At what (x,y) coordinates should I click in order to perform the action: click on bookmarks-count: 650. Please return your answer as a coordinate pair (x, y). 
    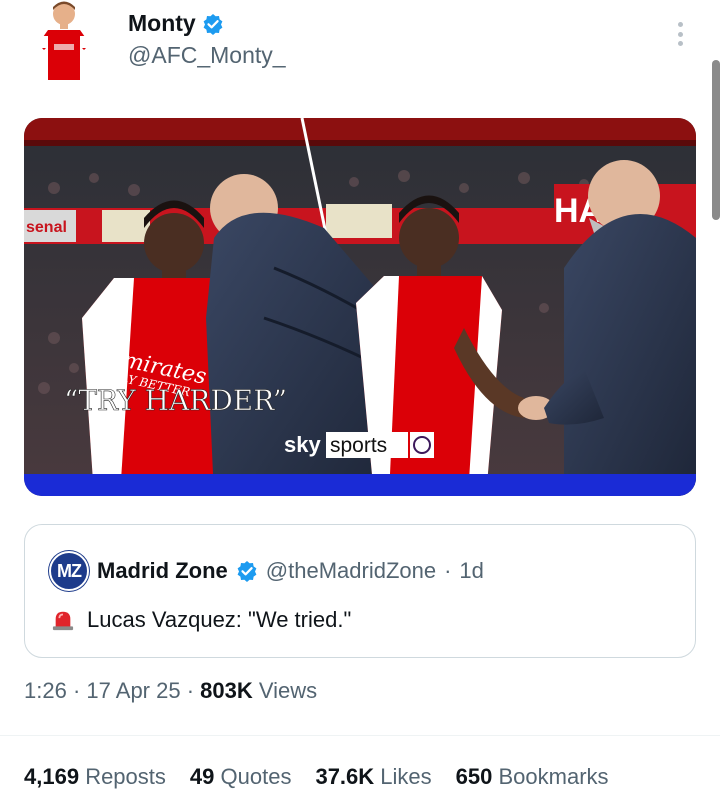
    Looking at the image, I should click on (474, 776).